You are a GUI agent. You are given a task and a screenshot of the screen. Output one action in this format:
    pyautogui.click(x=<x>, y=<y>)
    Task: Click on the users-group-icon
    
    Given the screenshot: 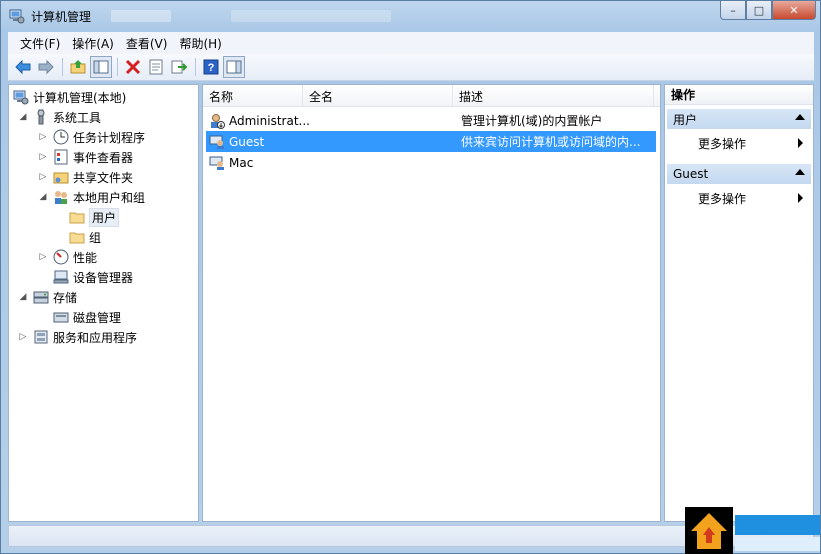 What is the action you would take?
    pyautogui.click(x=61, y=197)
    